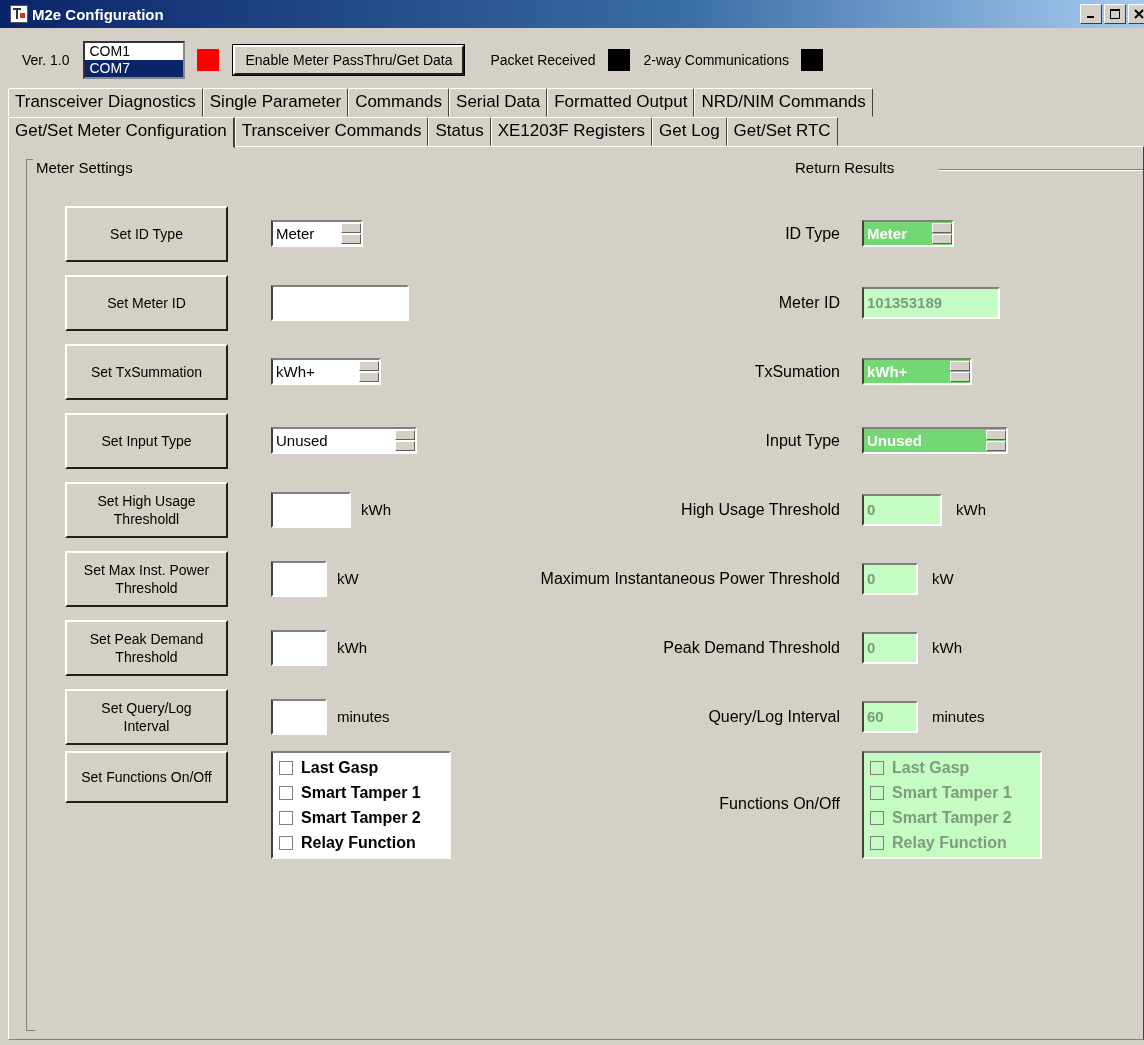 Image resolution: width=1144 pixels, height=1045 pixels. I want to click on tab: Get Log, so click(689, 131).